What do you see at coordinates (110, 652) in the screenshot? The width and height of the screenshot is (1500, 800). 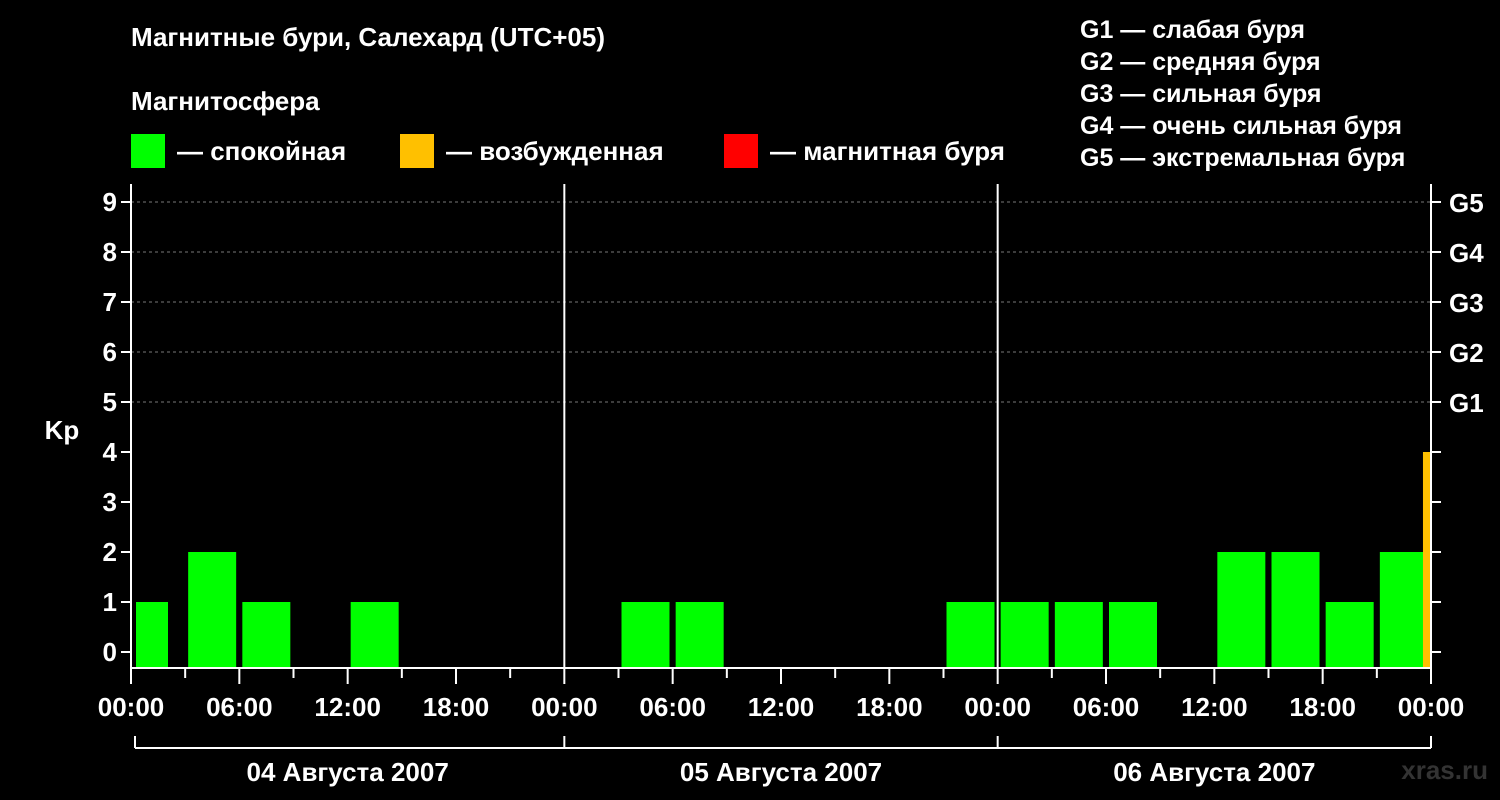 I see `y-tick-label: 0` at bounding box center [110, 652].